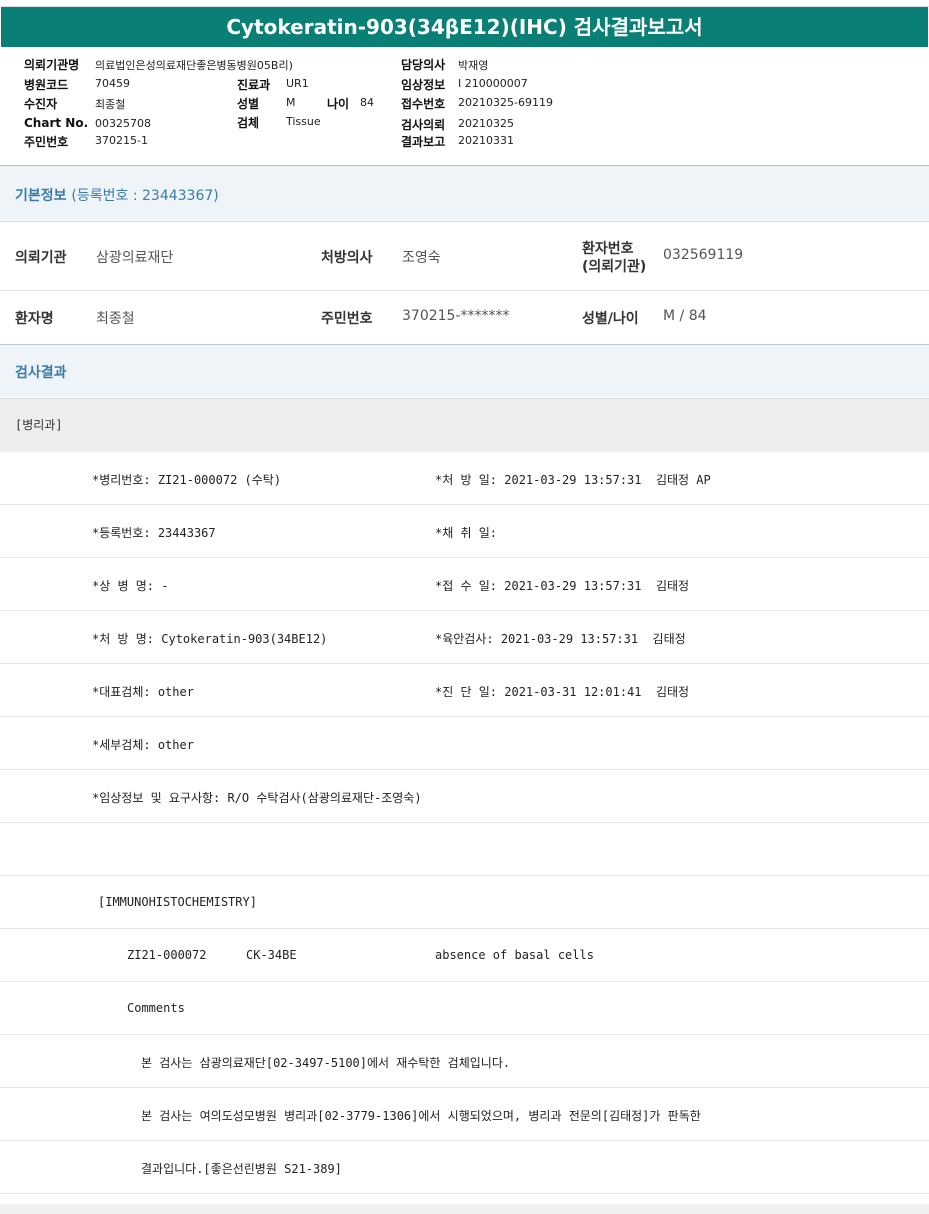 This screenshot has width=929, height=1214. I want to click on header-label: 접수번호, so click(423, 104).